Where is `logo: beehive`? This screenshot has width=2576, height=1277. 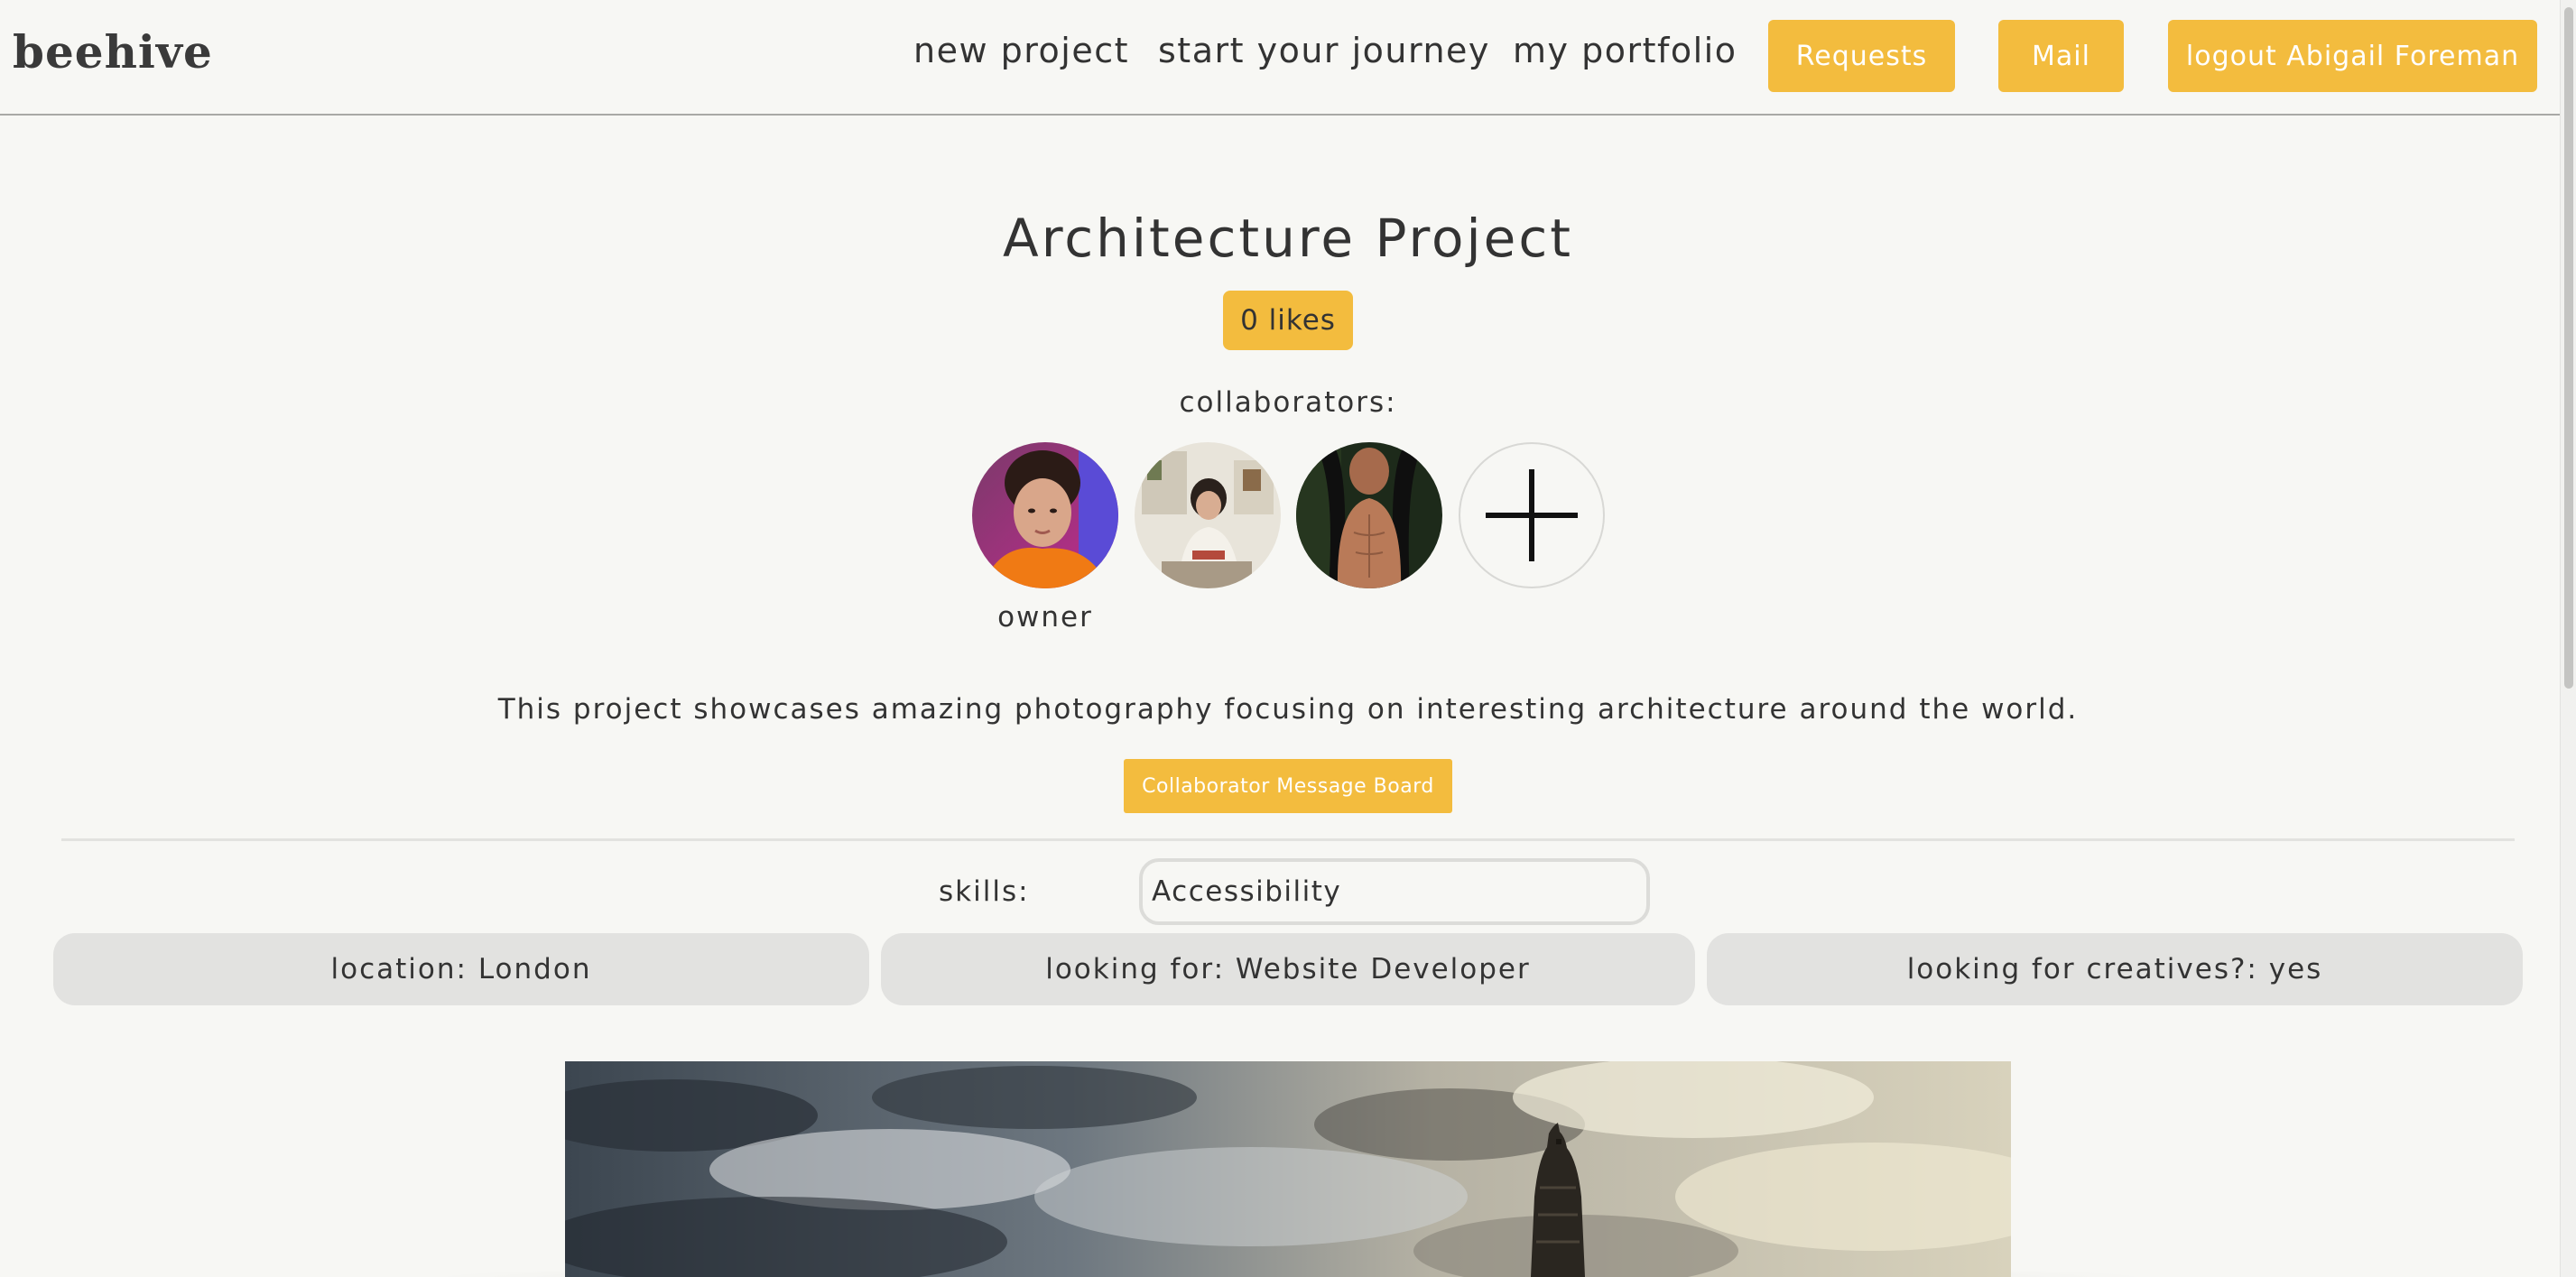 logo: beehive is located at coordinates (113, 52).